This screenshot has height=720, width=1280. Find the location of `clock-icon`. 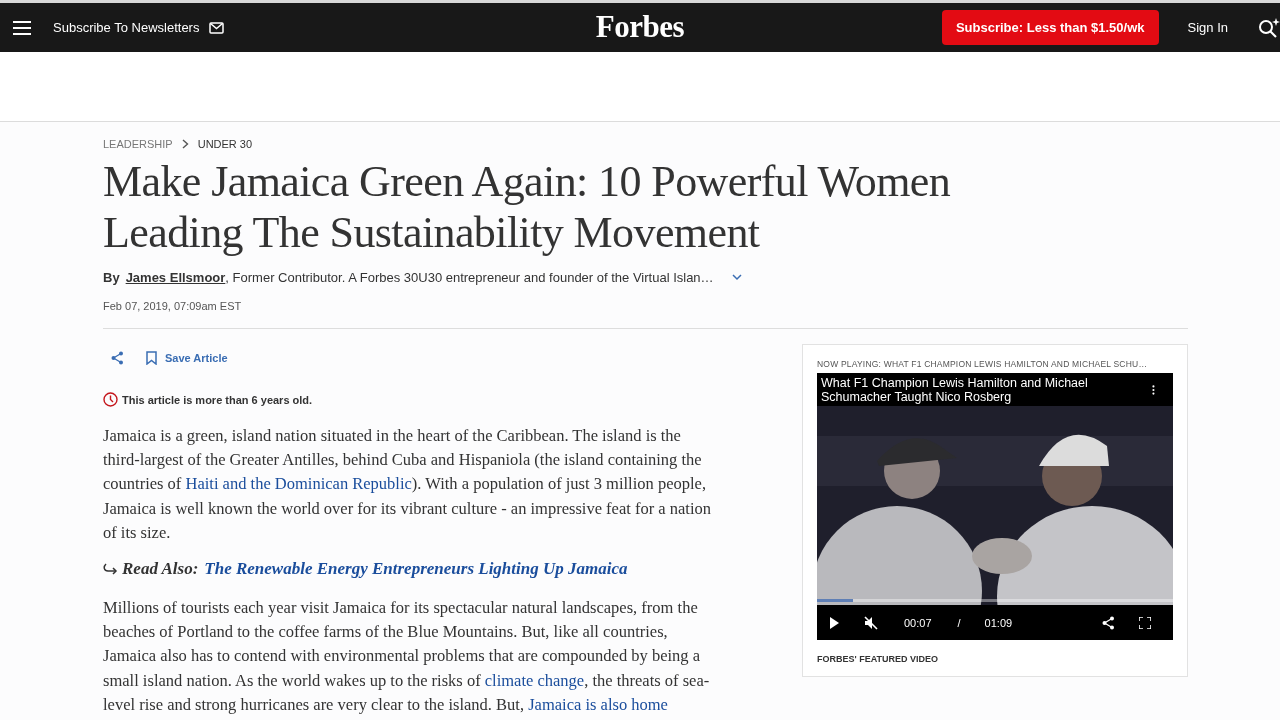

clock-icon is located at coordinates (110, 399).